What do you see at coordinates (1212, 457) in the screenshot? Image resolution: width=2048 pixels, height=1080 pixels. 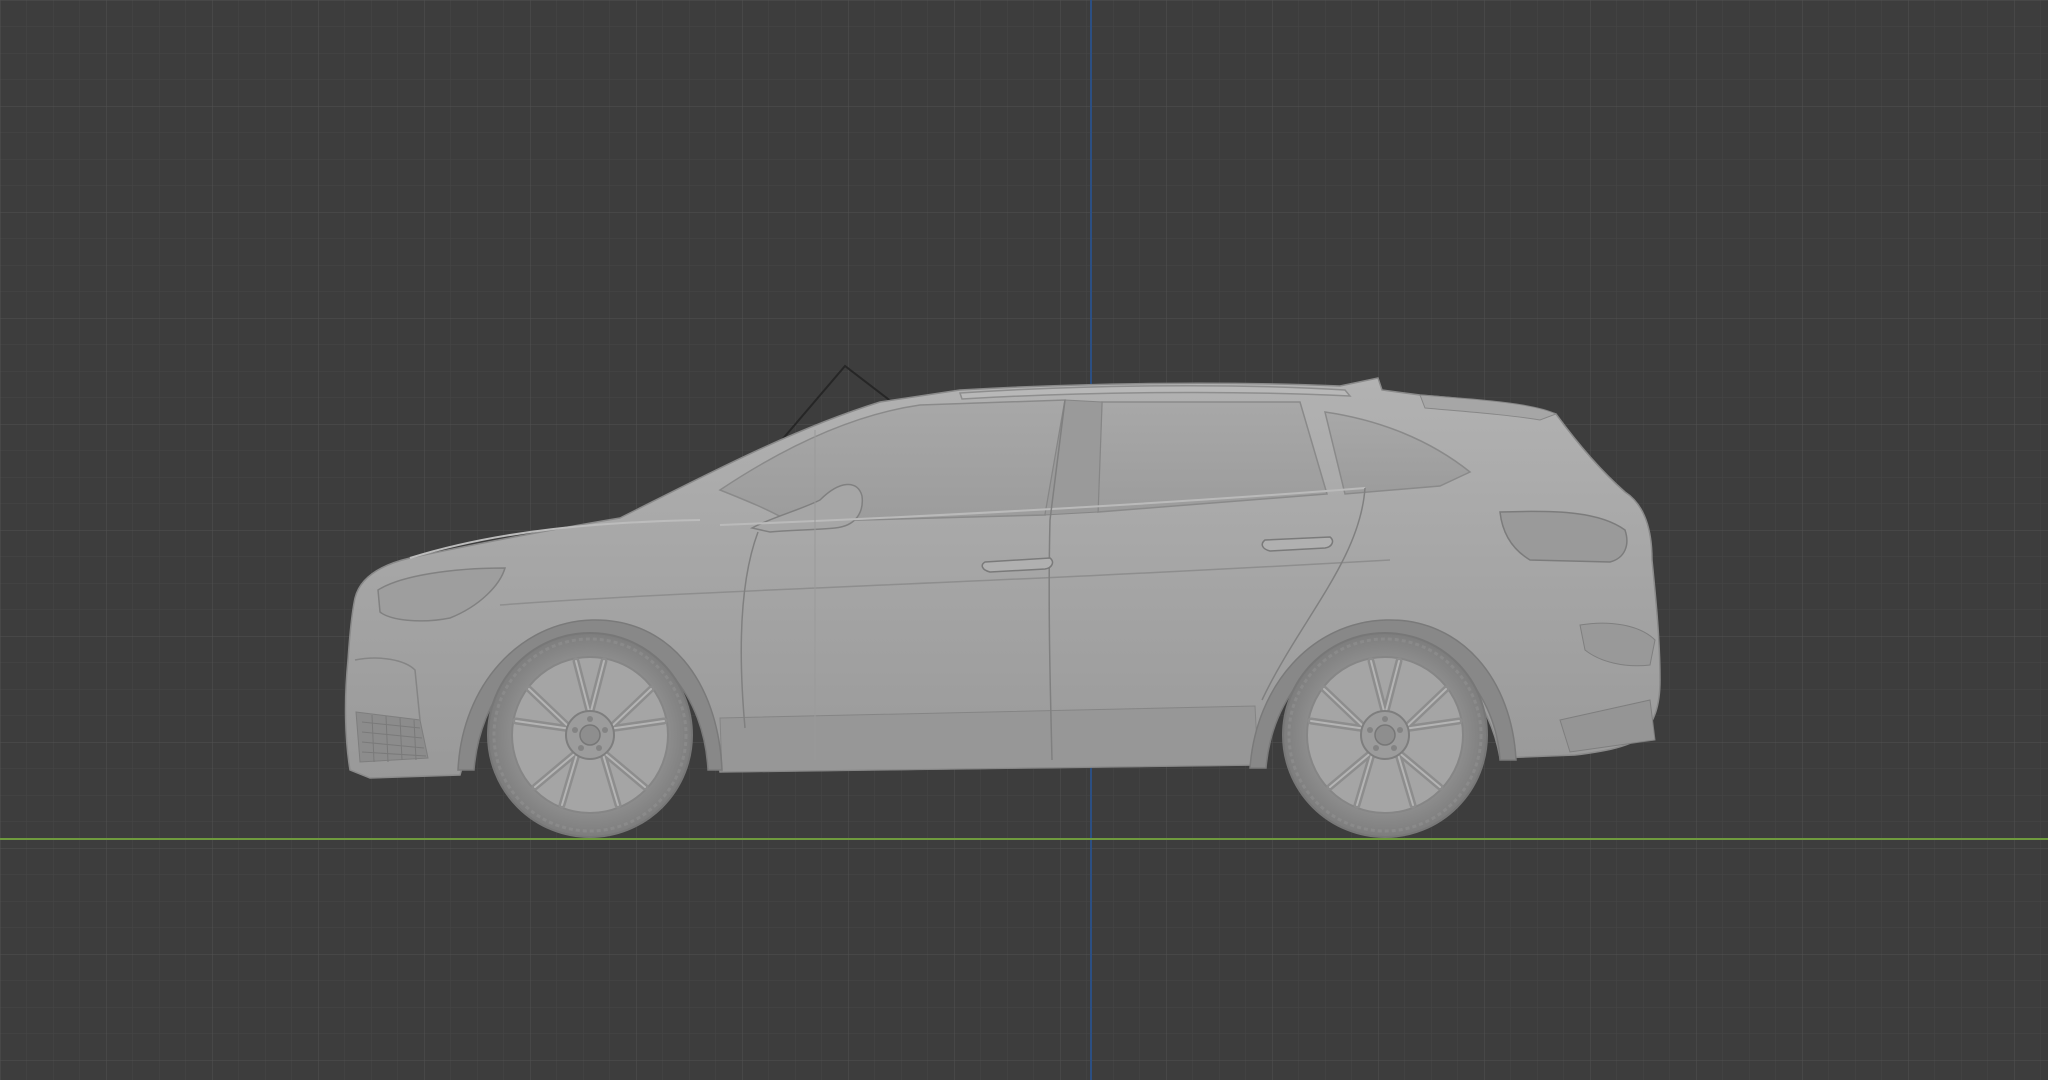 I see `rear-door-window` at bounding box center [1212, 457].